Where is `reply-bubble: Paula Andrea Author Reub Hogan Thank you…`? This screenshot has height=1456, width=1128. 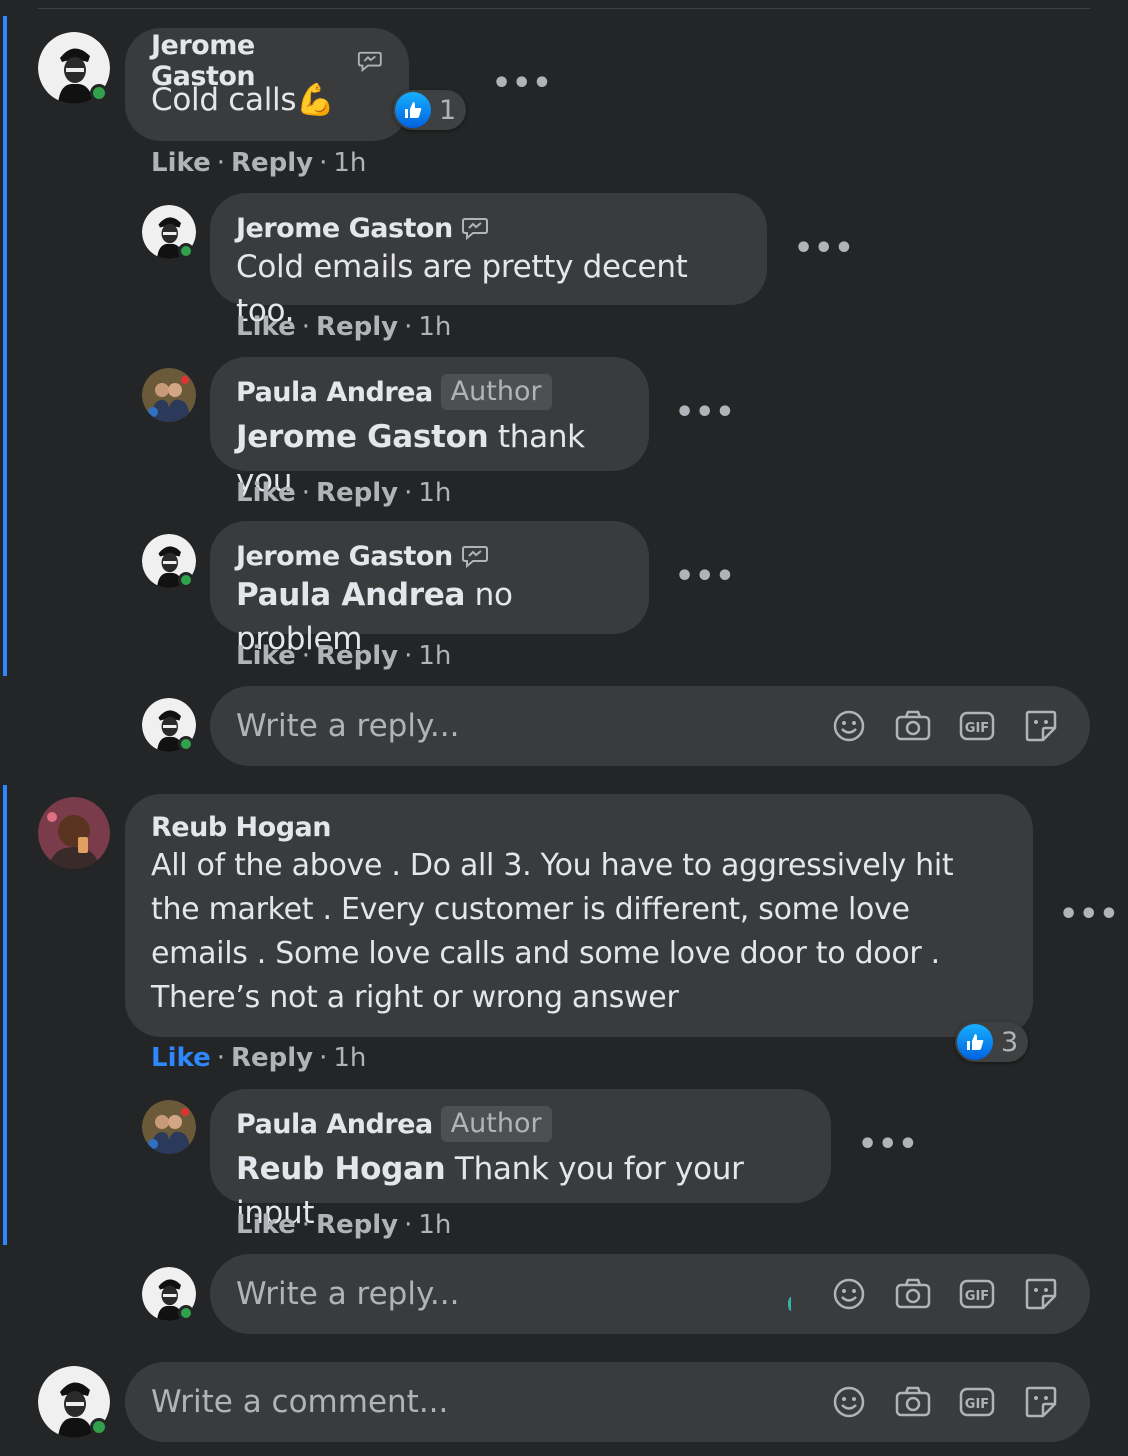 reply-bubble: Paula Andrea Author Reub Hogan Thank you… is located at coordinates (520, 1160).